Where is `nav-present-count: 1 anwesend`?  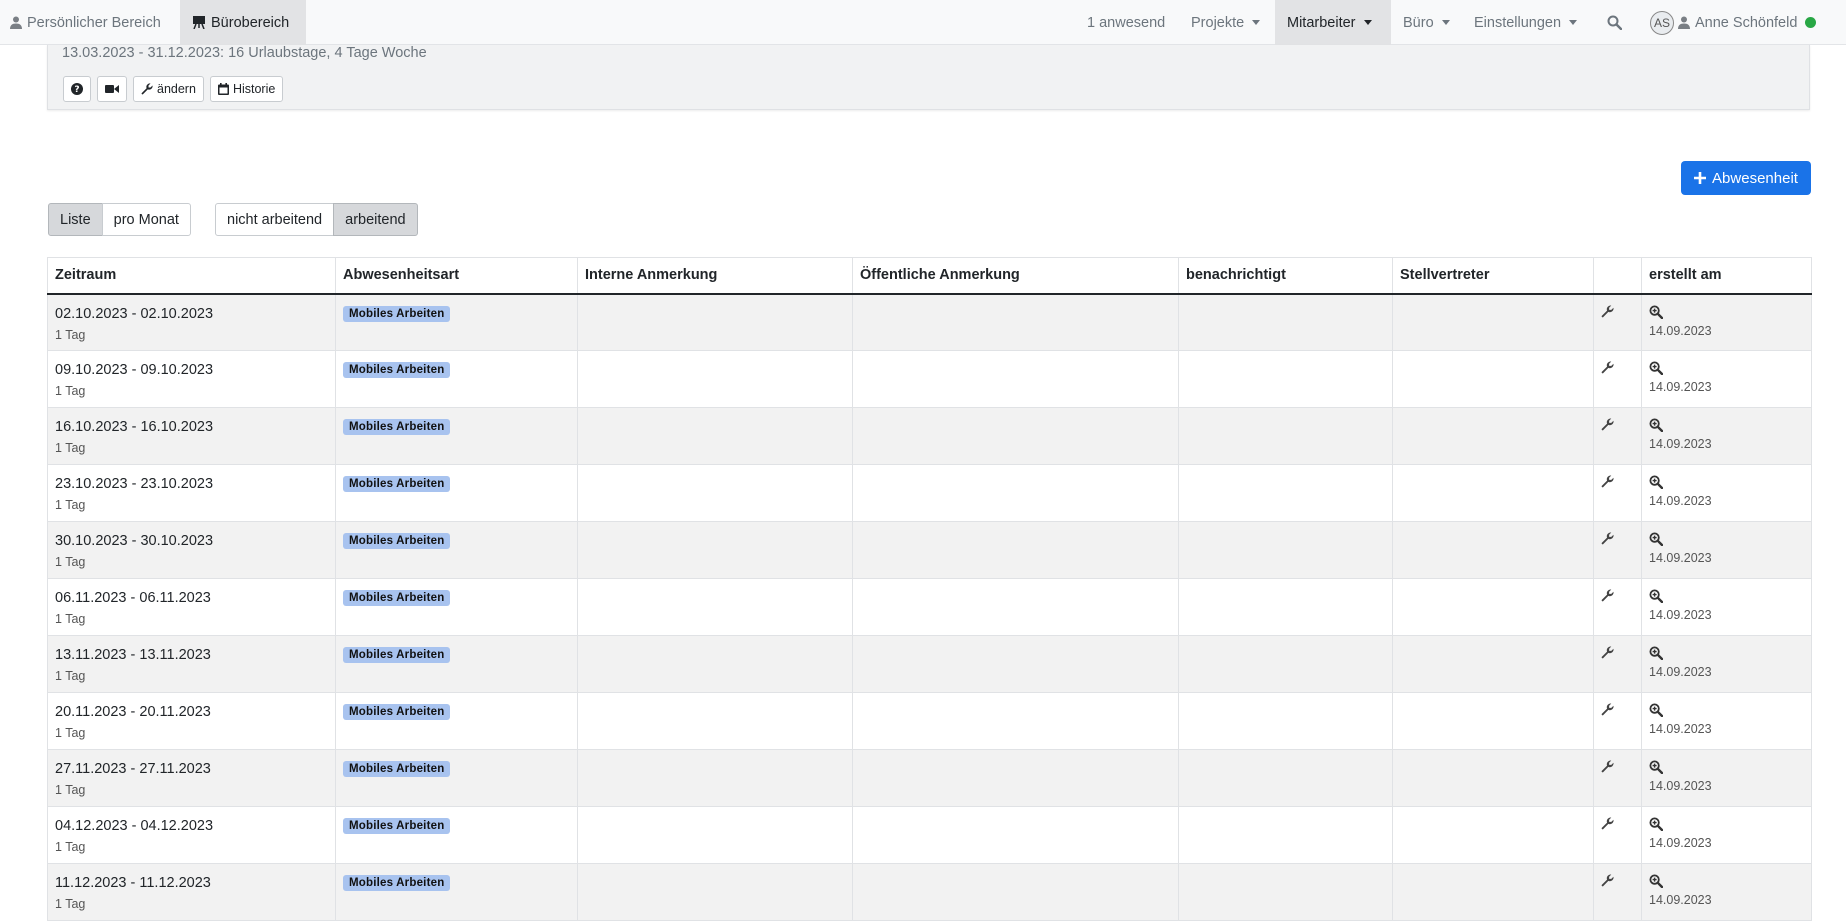 nav-present-count: 1 anwesend is located at coordinates (1126, 22).